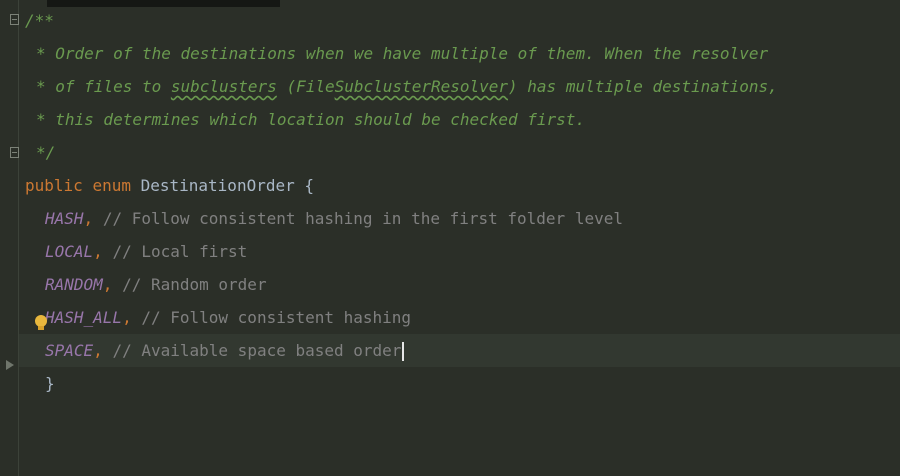  What do you see at coordinates (64, 218) in the screenshot?
I see `enum-constant: HASH` at bounding box center [64, 218].